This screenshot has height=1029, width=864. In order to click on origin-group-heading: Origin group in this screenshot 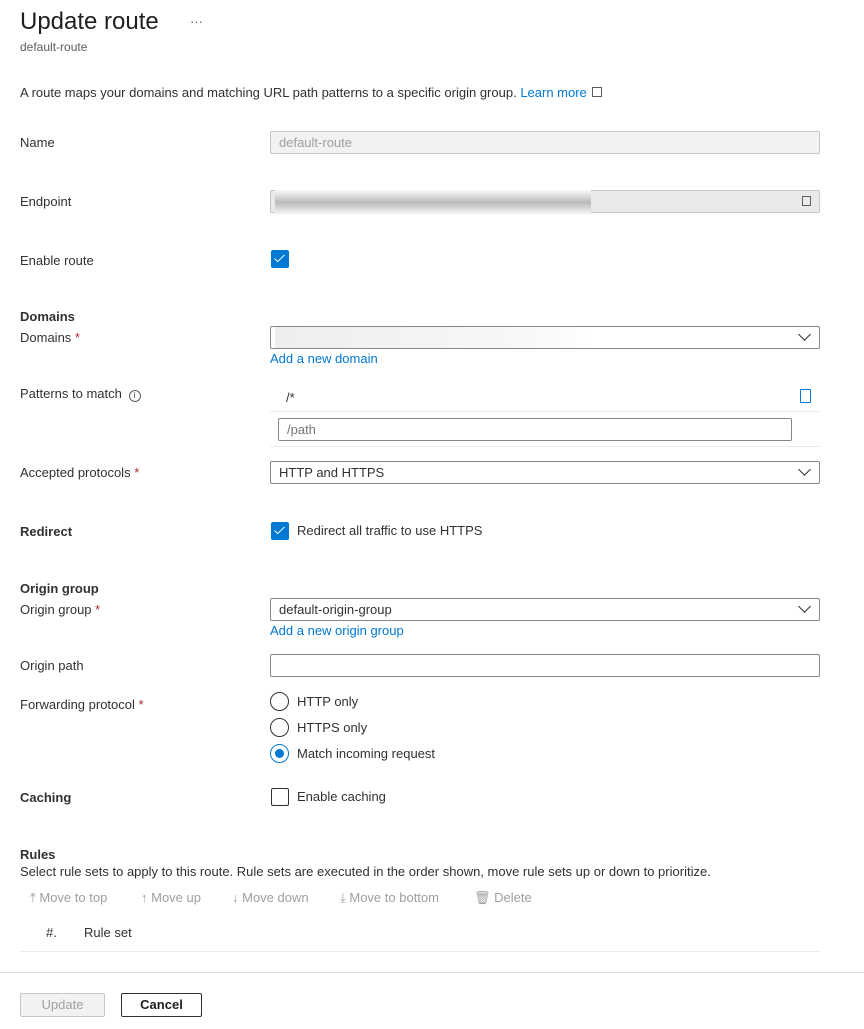, I will do `click(59, 588)`.